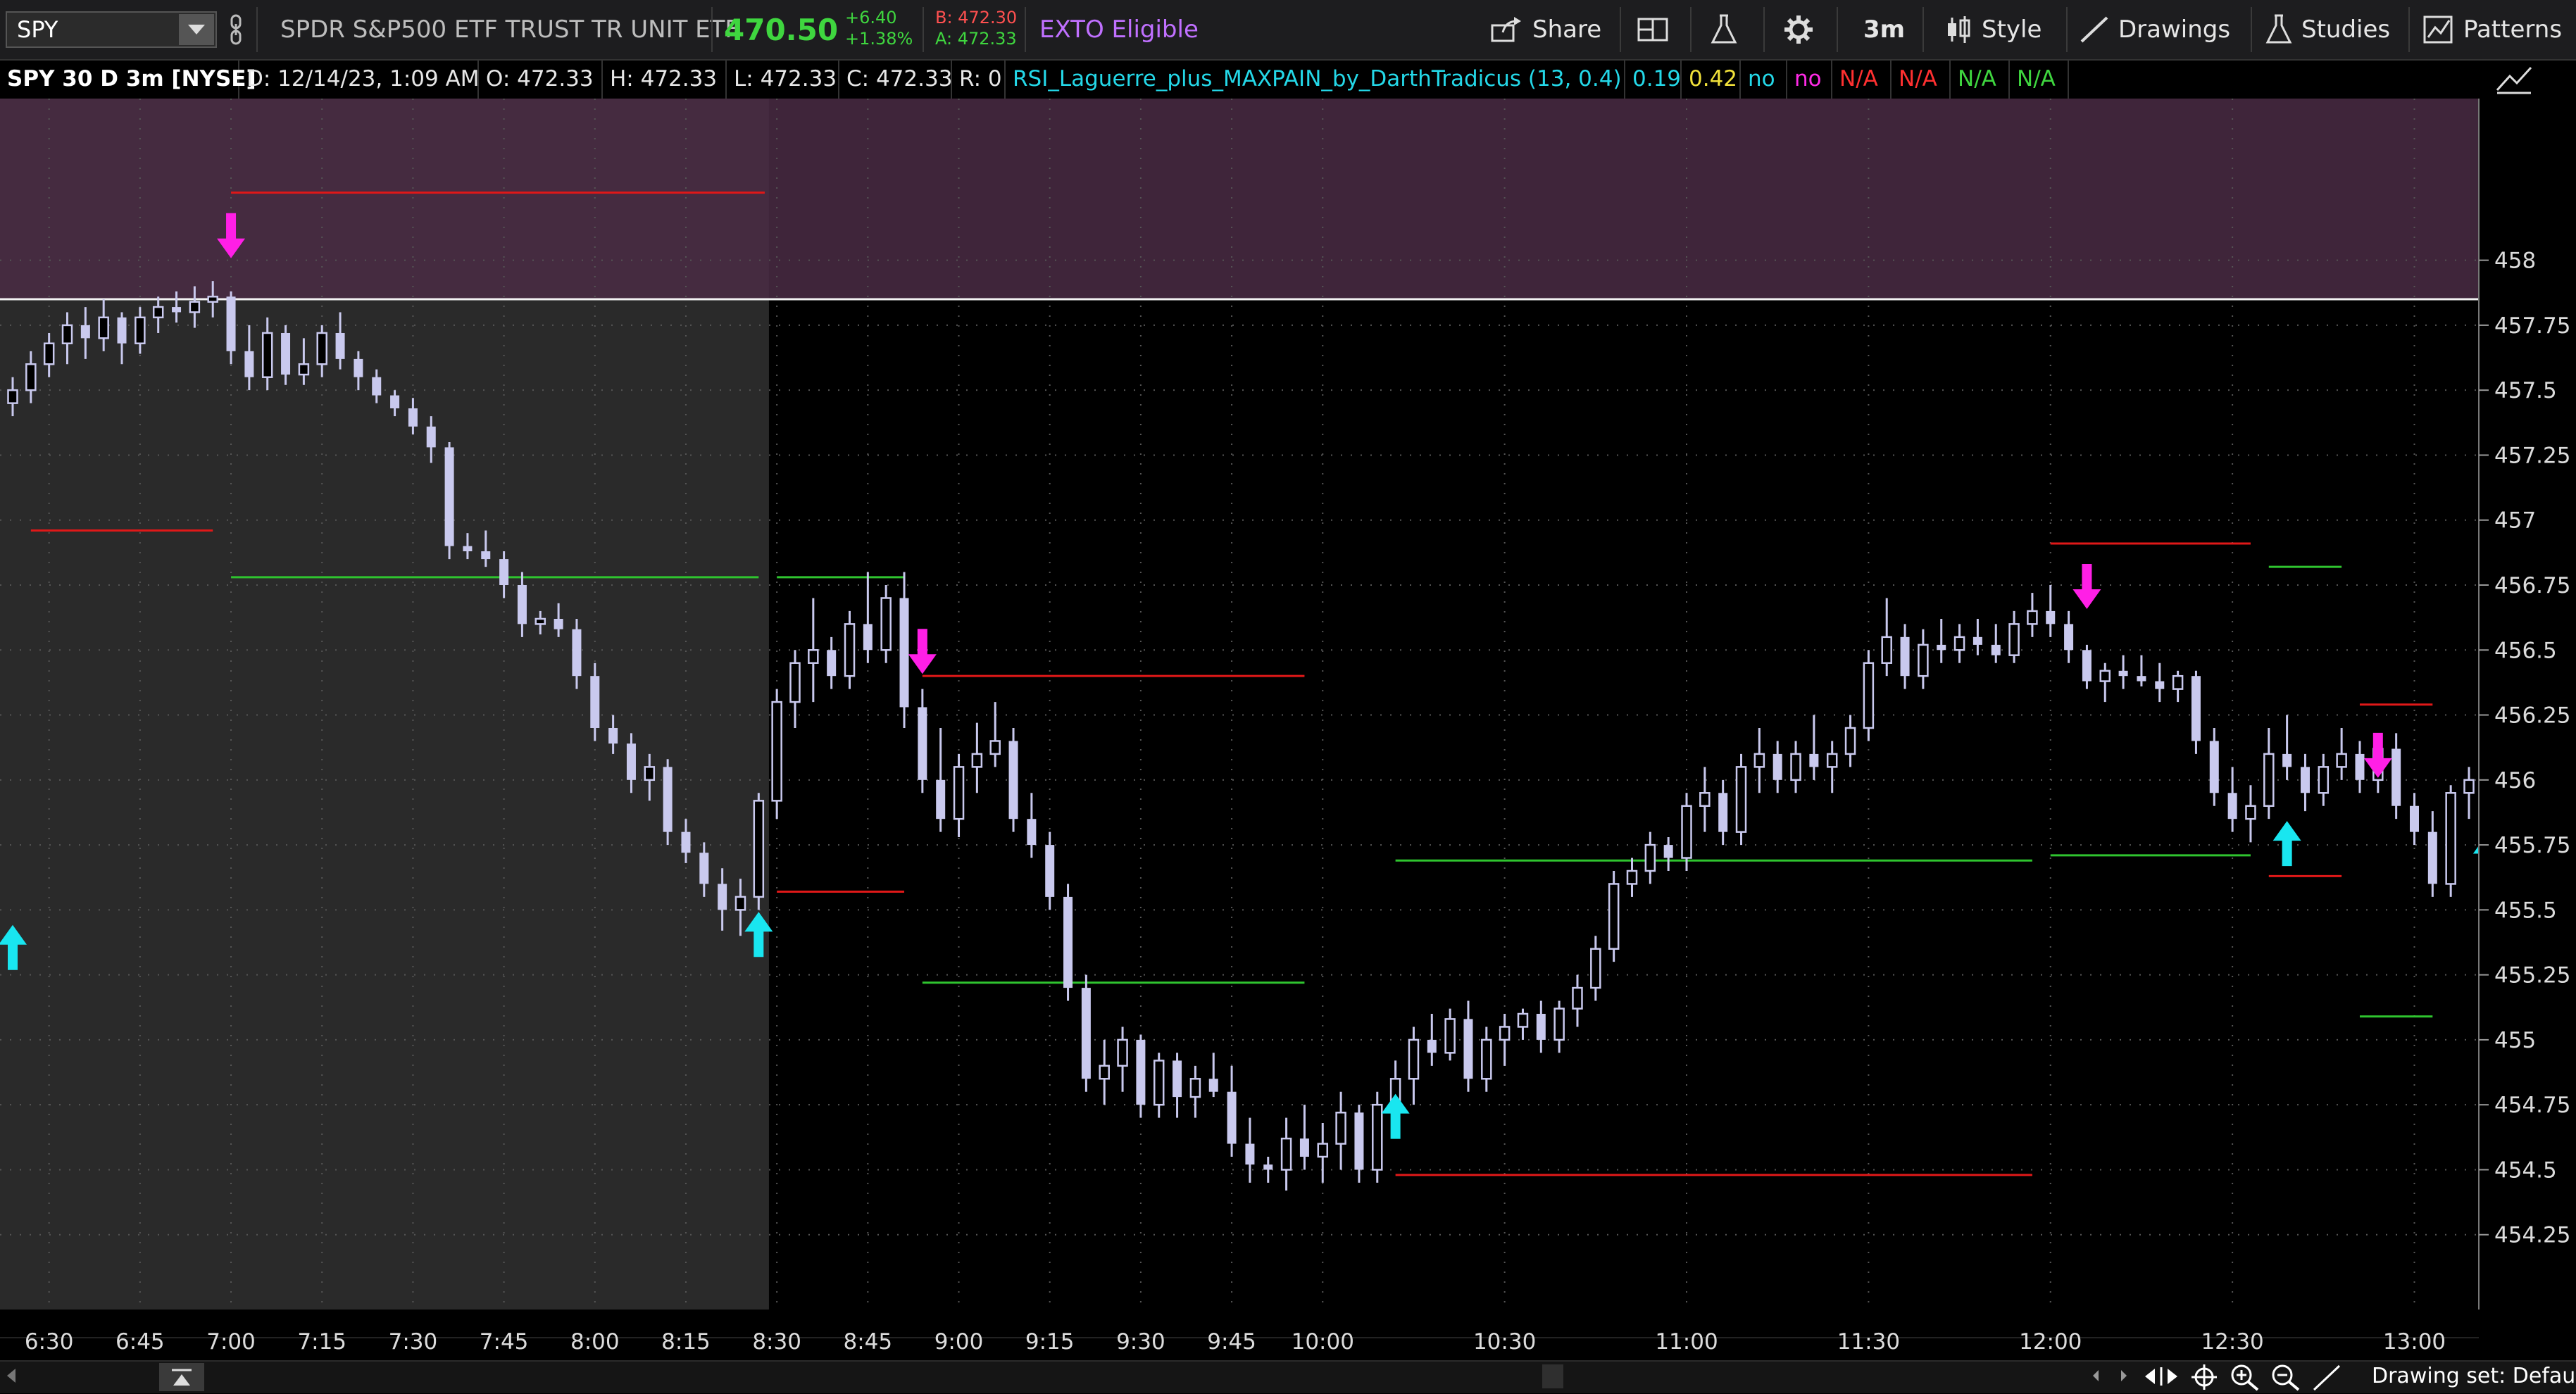  Describe the element at coordinates (449, 501) in the screenshot. I see `candle` at that location.